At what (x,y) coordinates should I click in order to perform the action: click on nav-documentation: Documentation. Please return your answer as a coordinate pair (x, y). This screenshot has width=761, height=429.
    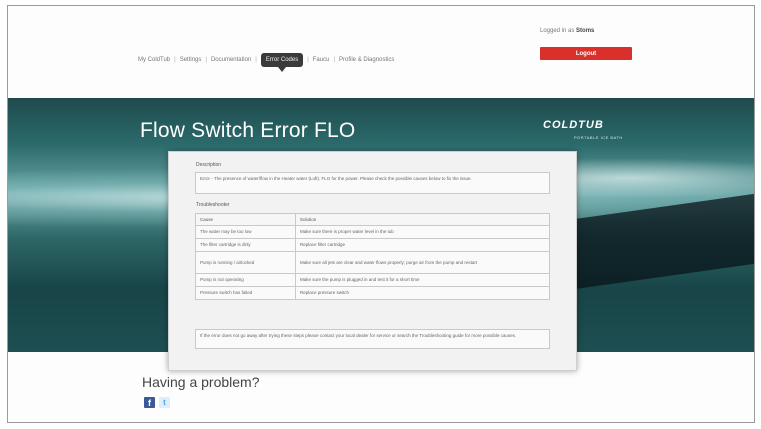
    Looking at the image, I should click on (231, 60).